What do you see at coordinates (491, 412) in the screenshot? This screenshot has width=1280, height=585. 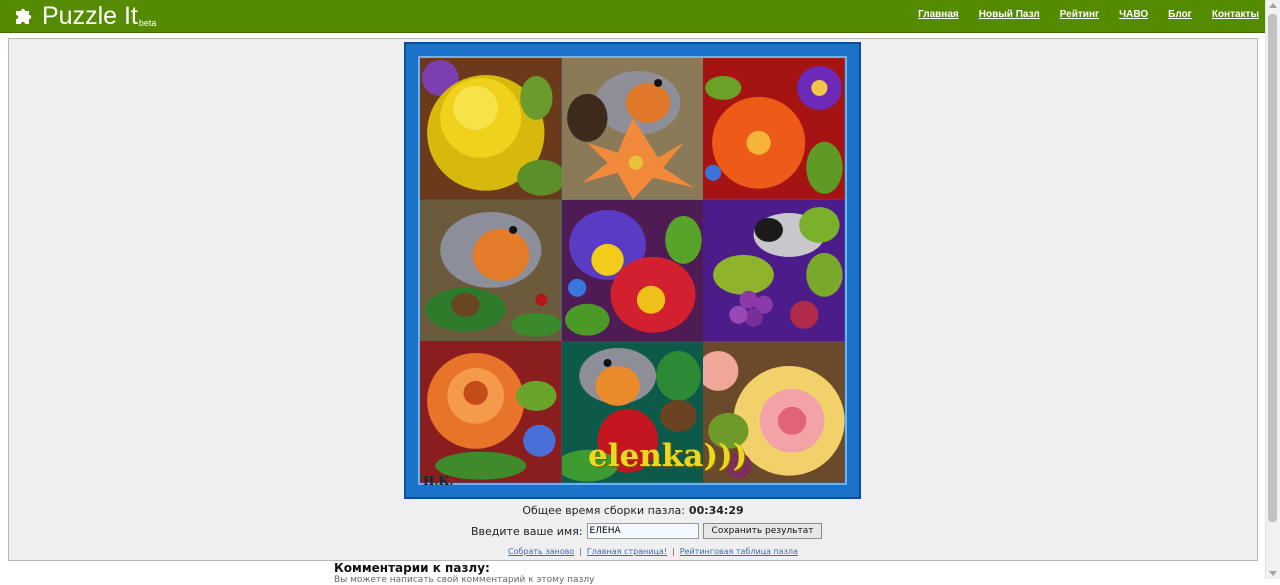 I see `puzzle-tile-orange-rose` at bounding box center [491, 412].